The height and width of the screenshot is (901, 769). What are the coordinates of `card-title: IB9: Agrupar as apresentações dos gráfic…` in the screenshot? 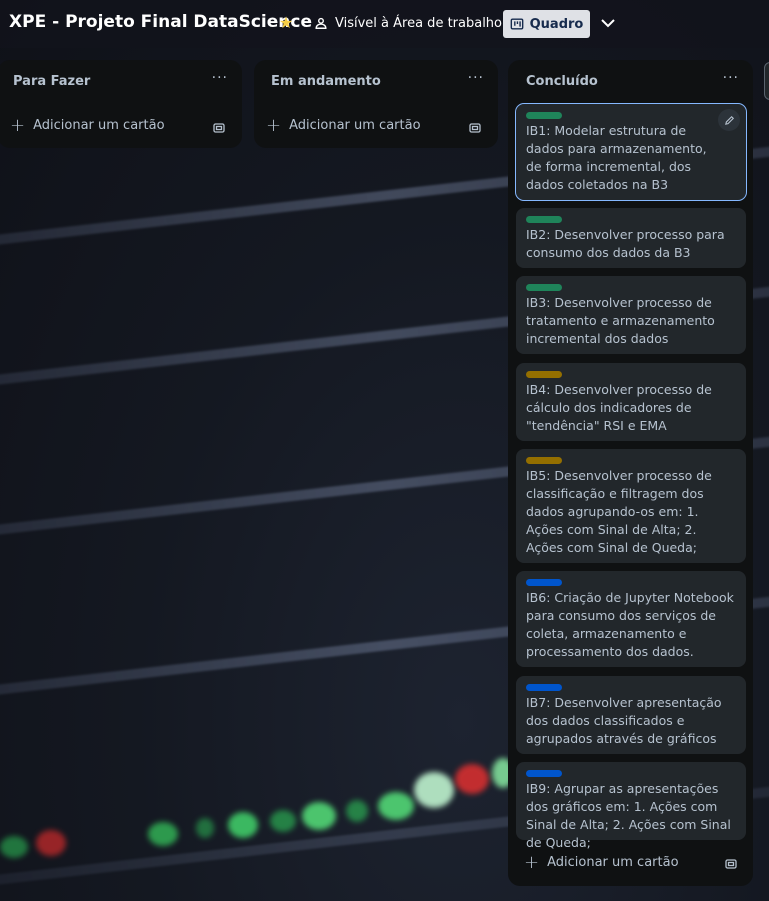 It's located at (628, 815).